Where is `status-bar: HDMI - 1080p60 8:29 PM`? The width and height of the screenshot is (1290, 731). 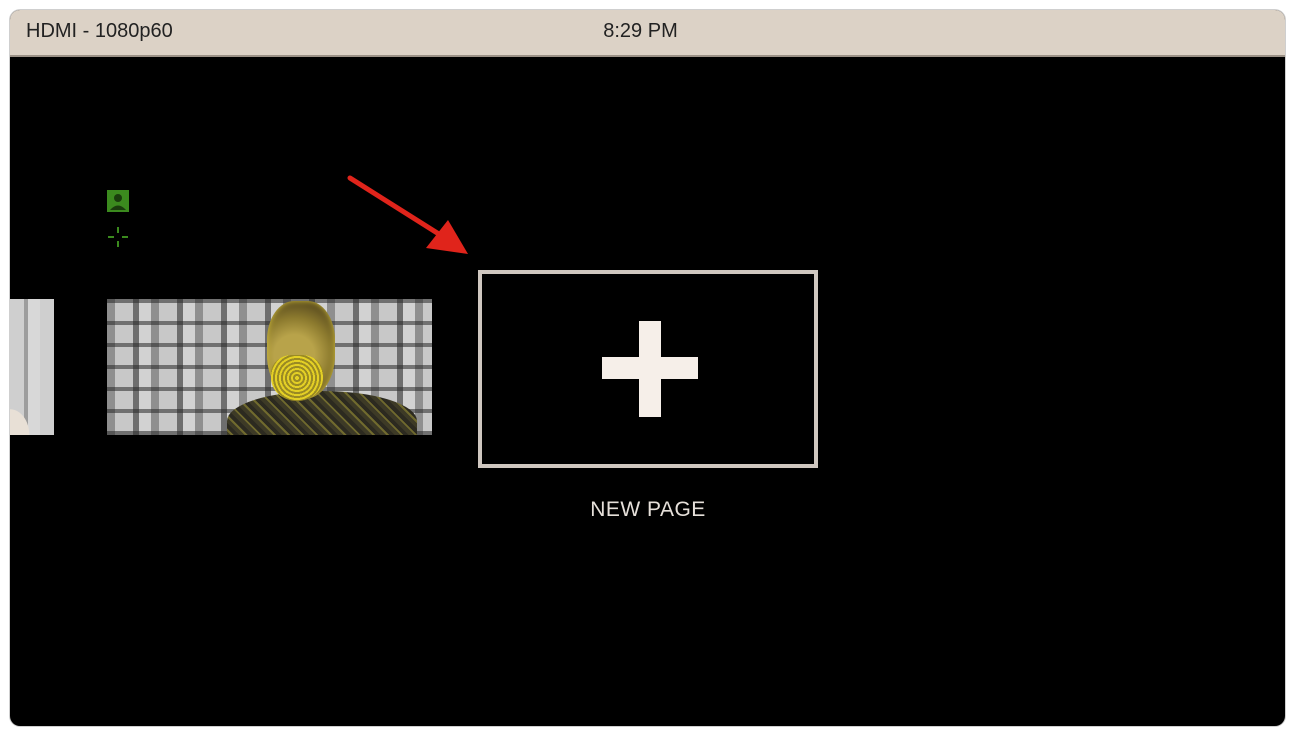 status-bar: HDMI - 1080p60 8:29 PM is located at coordinates (647, 33).